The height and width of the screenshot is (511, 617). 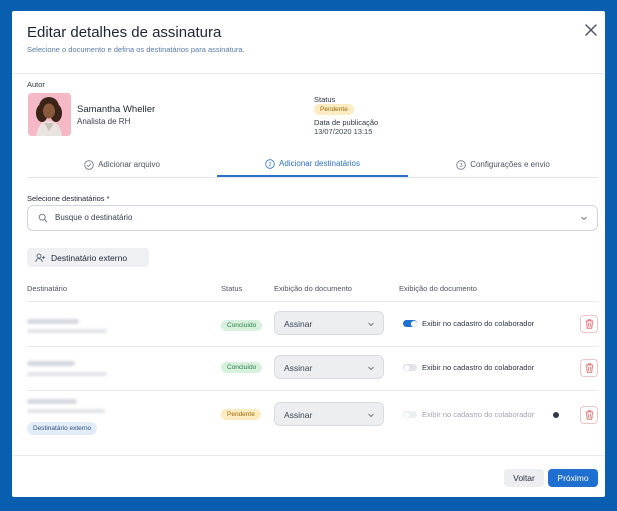 I want to click on modal-title: Editar detalhes de assinatura, so click(x=124, y=32).